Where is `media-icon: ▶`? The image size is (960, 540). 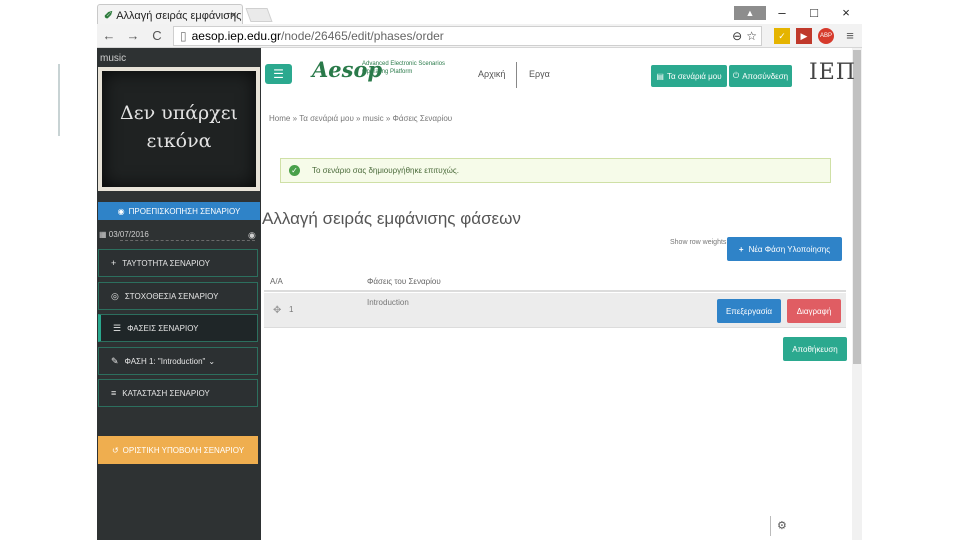
media-icon: ▶ is located at coordinates (804, 35).